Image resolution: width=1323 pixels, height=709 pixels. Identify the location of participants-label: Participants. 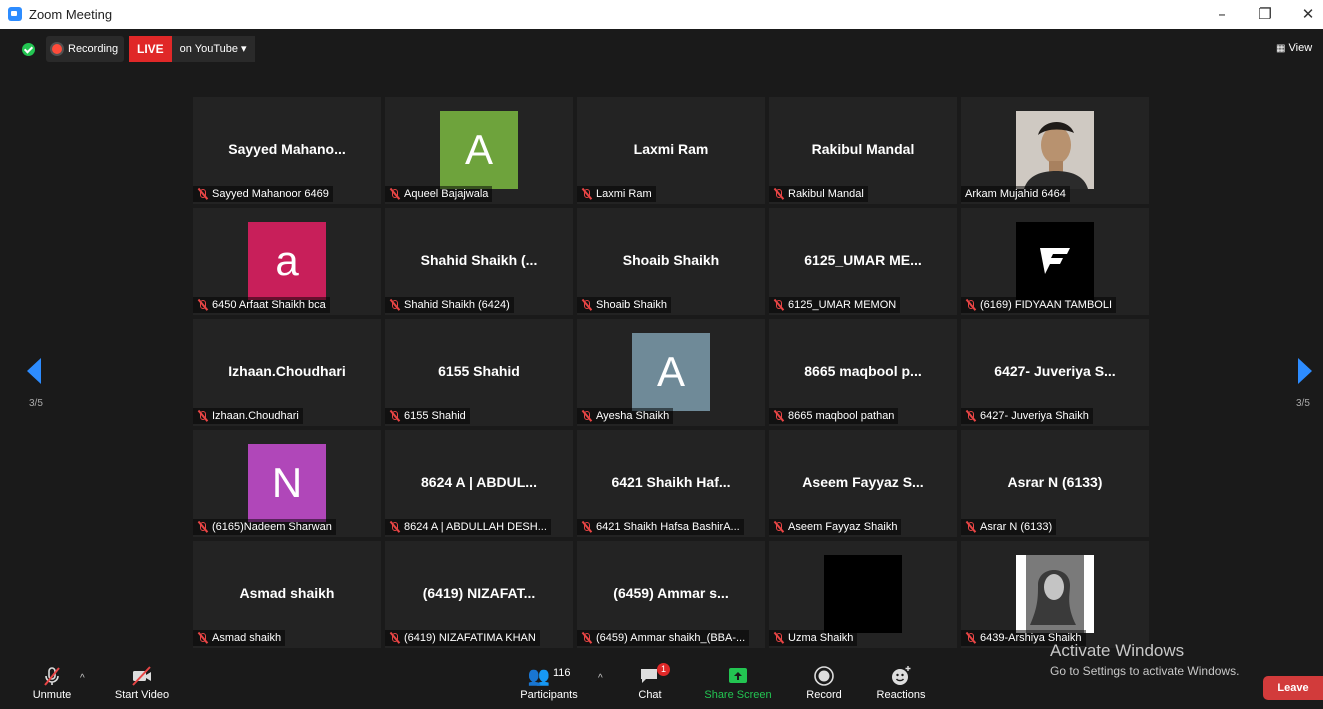
(549, 695).